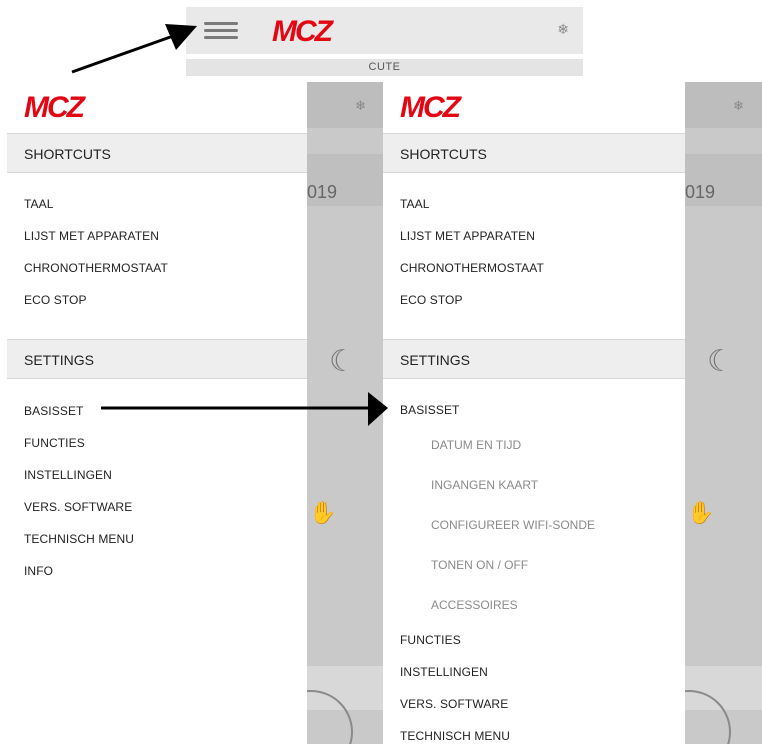 The width and height of the screenshot is (762, 744). I want to click on submenu-item-wifi-probe: CONFIGUREER WIFI-SONDE, so click(513, 525).